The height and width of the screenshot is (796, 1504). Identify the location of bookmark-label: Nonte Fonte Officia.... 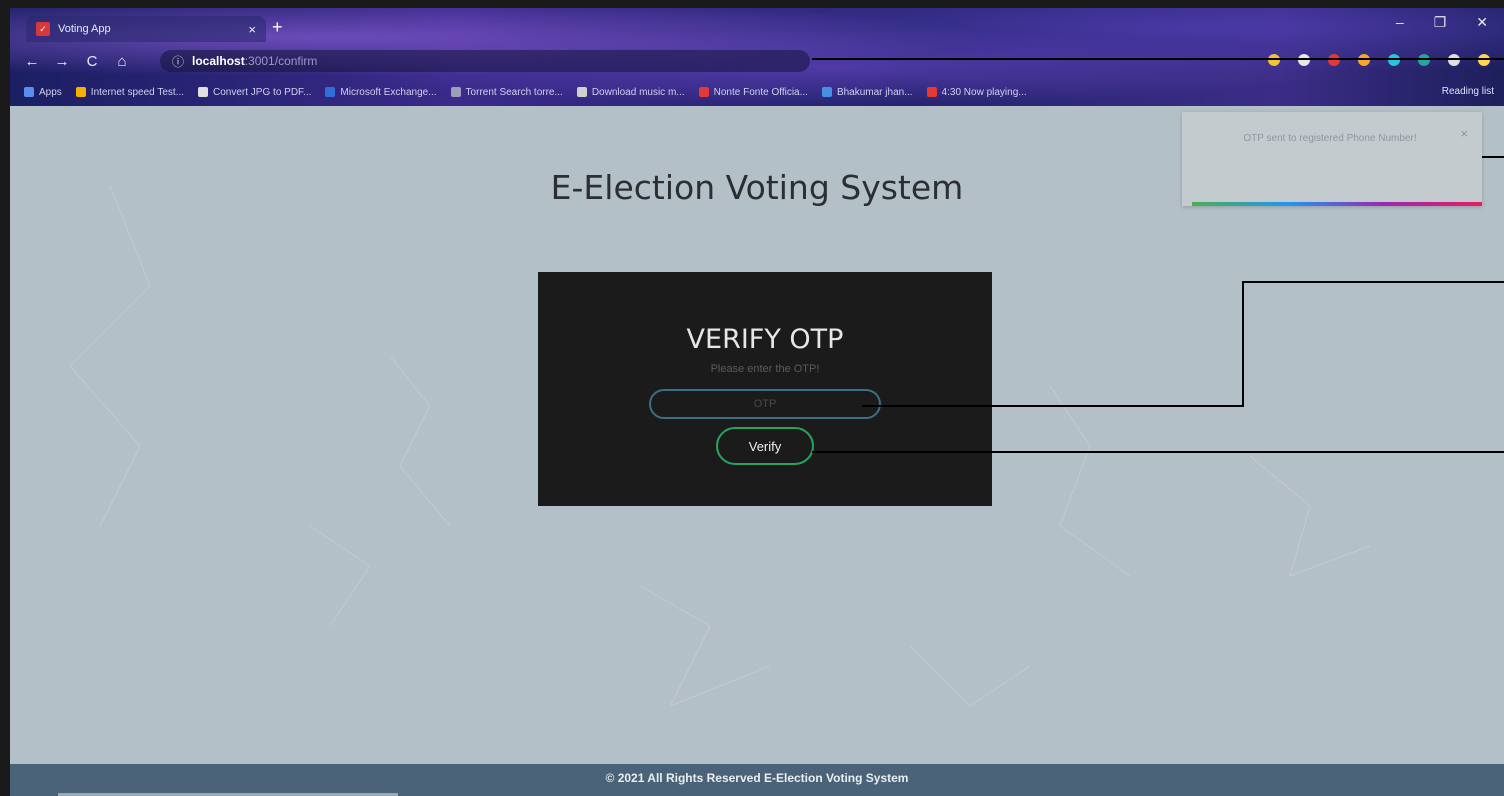
(760, 92).